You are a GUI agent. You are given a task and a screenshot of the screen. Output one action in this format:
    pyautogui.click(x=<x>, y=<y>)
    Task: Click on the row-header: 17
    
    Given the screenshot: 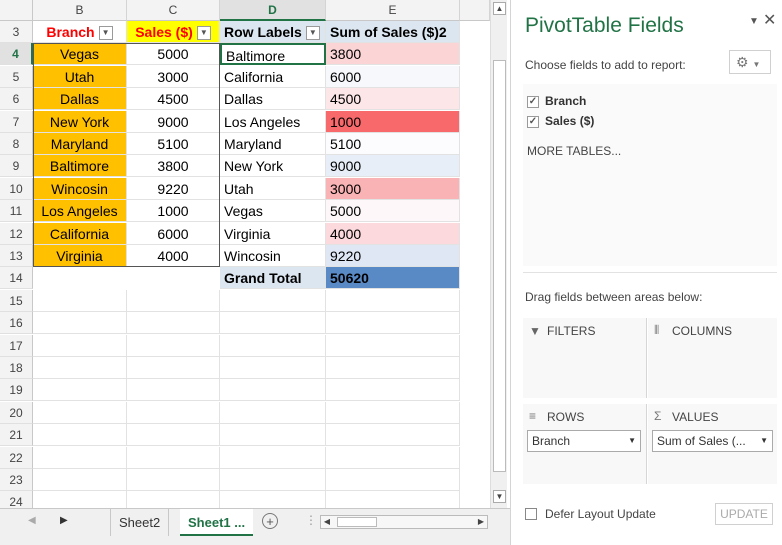 What is the action you would take?
    pyautogui.click(x=16, y=345)
    